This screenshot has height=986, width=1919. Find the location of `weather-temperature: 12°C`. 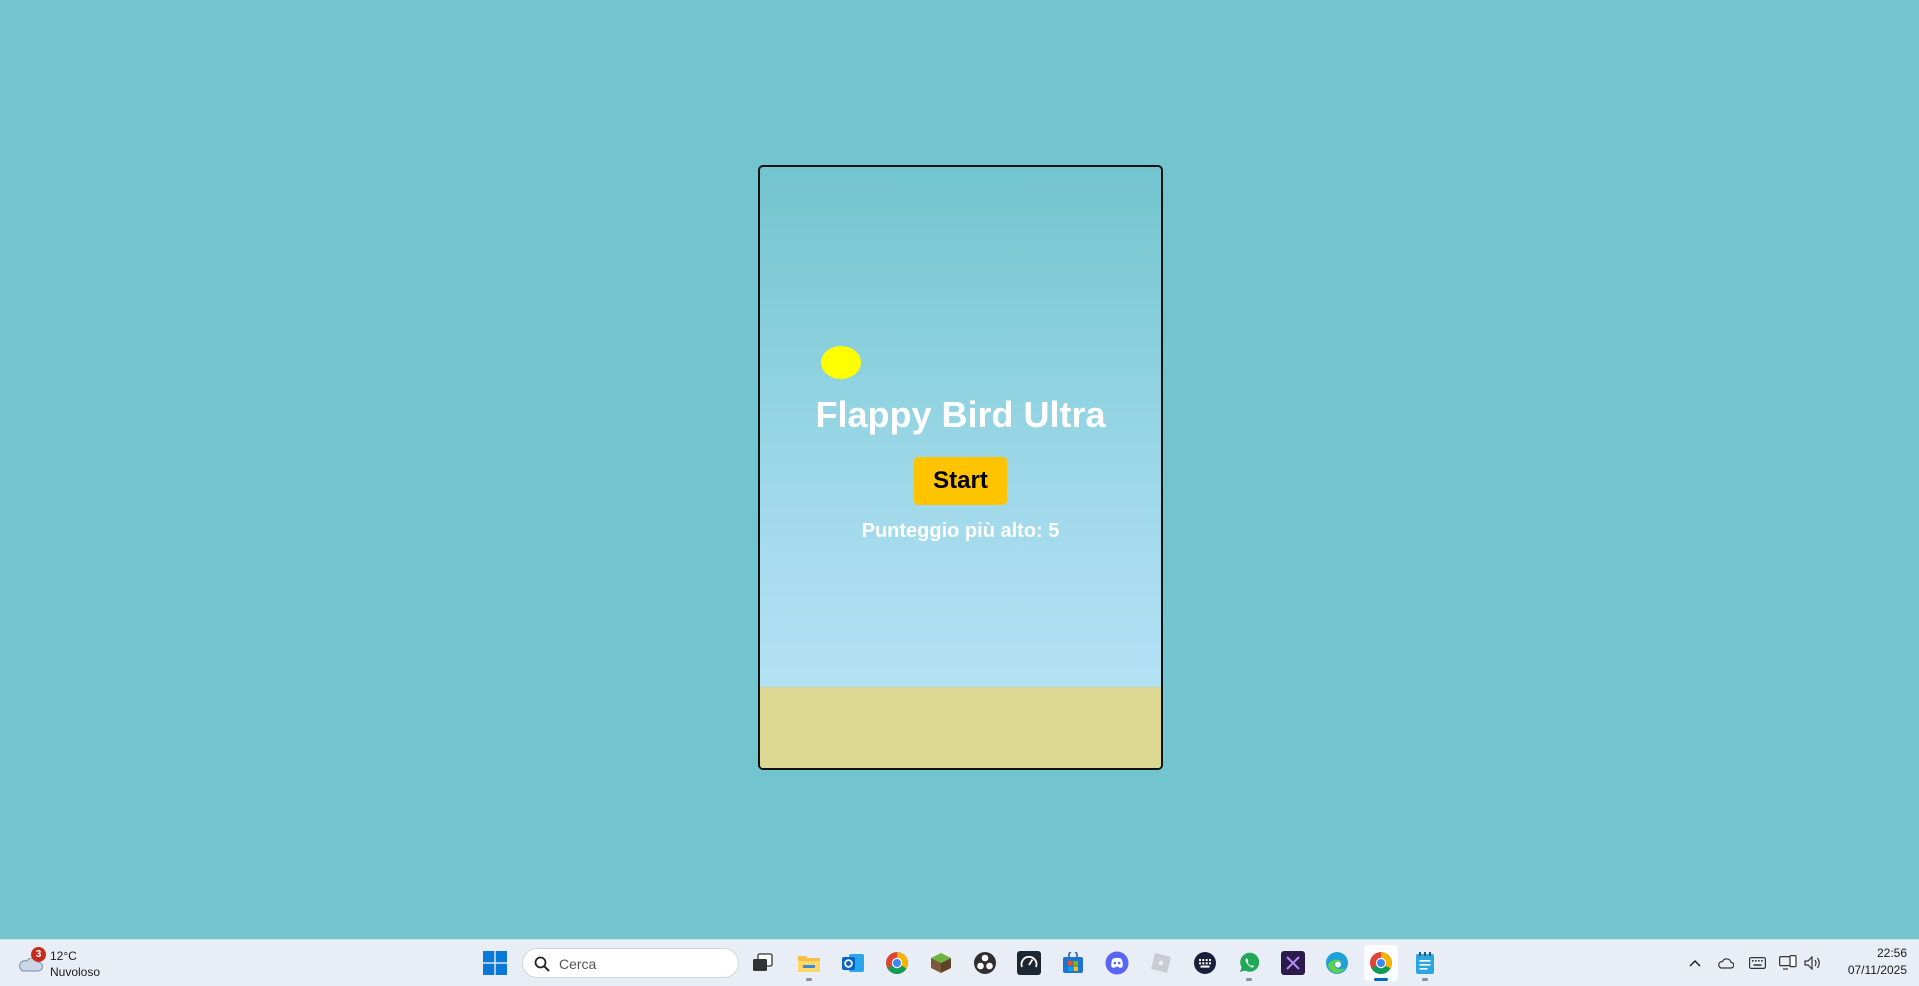

weather-temperature: 12°C is located at coordinates (63, 956).